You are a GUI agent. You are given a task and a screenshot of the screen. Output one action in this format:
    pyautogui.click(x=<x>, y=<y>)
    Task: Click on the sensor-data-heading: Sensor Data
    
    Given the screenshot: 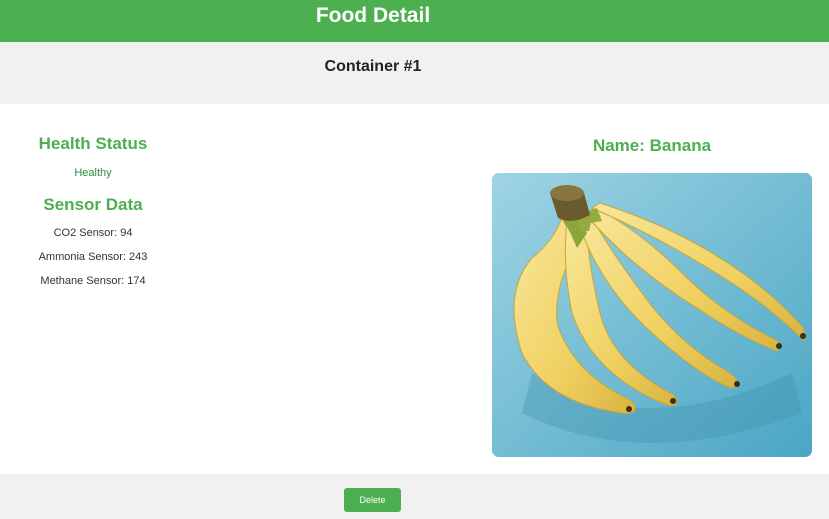 What is the action you would take?
    pyautogui.click(x=93, y=204)
    